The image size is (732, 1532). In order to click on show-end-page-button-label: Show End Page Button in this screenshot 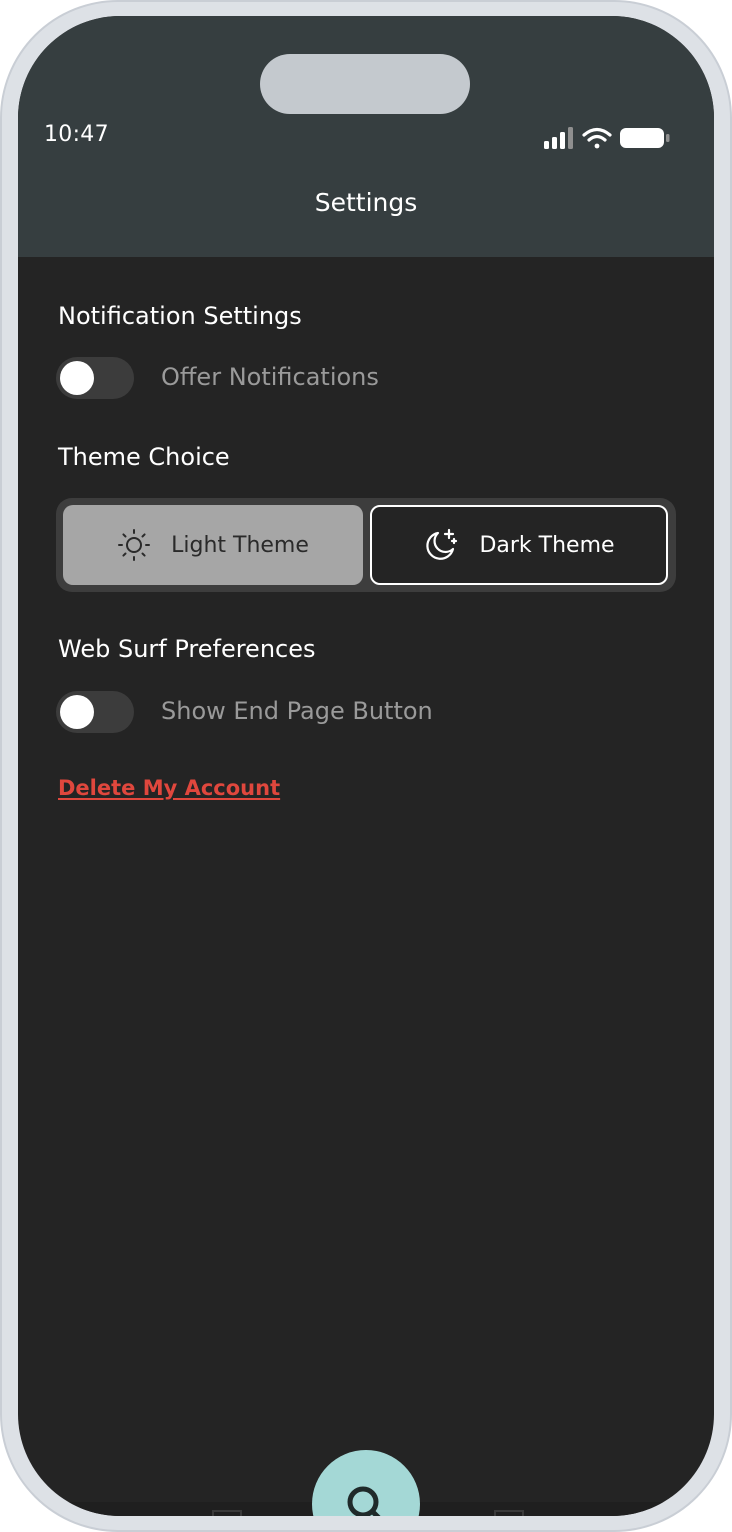, I will do `click(297, 711)`.